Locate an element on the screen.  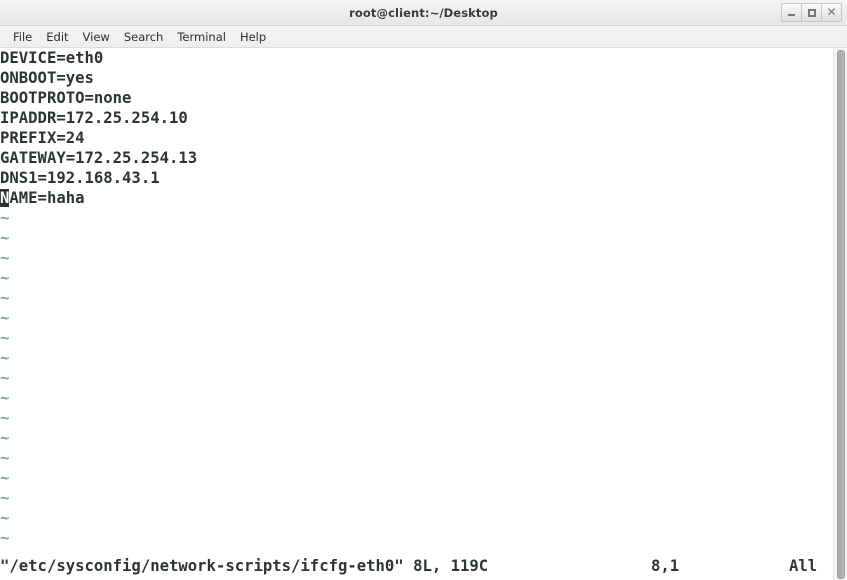
buffer-line-text: AME=haha is located at coordinates (47, 198).